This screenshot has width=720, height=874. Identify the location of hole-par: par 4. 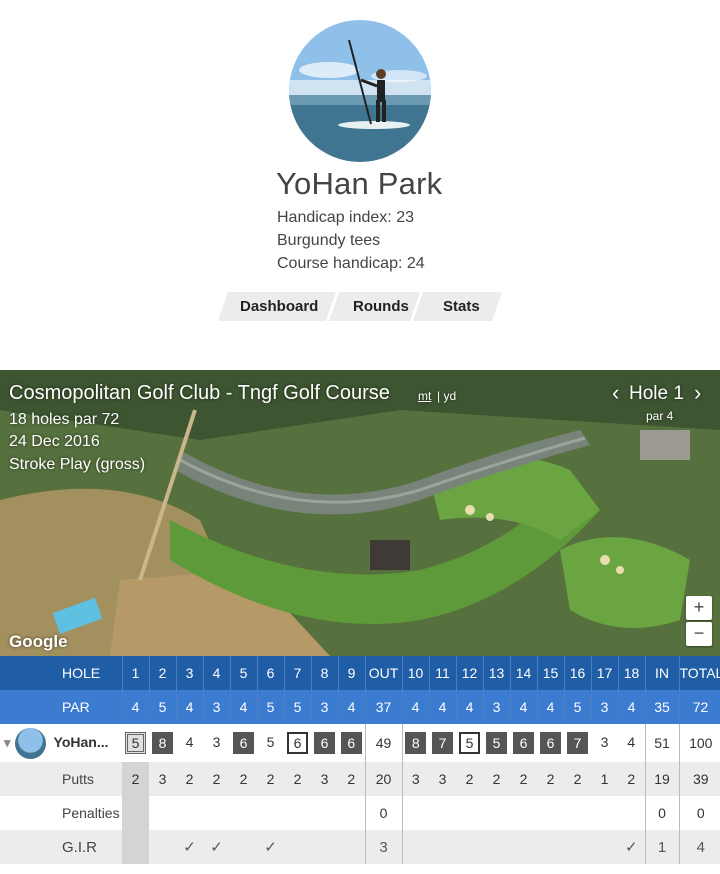
(660, 416).